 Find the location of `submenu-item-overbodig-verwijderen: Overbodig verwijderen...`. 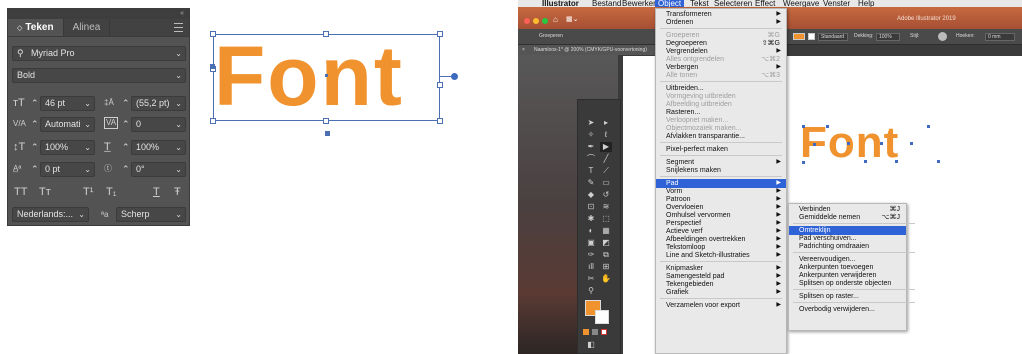

submenu-item-overbodig-verwijderen: Overbodig verwijderen... is located at coordinates (847, 309).